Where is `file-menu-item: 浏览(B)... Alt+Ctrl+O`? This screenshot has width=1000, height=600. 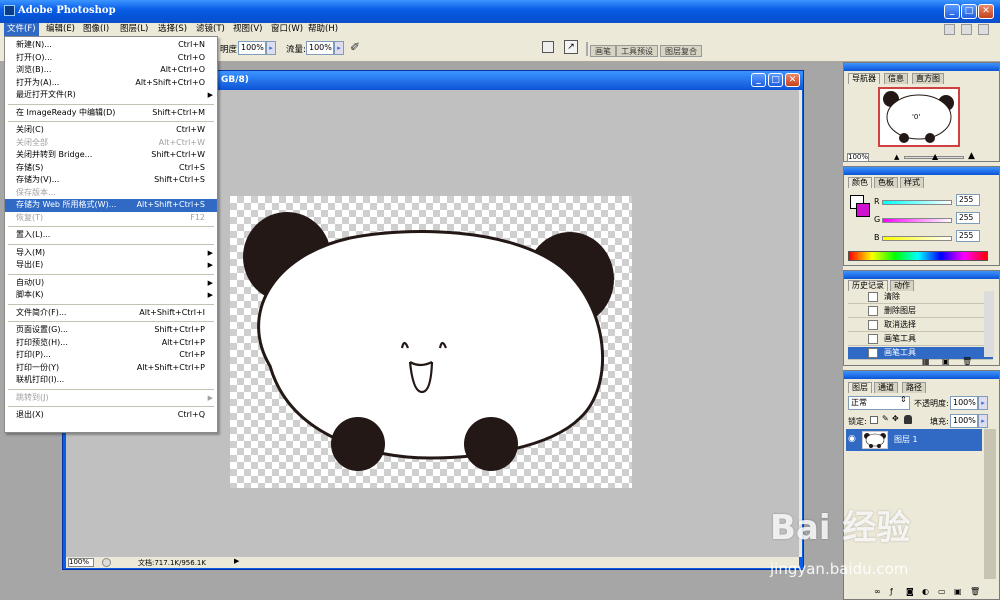
file-menu-item: 浏览(B)... Alt+Ctrl+O is located at coordinates (111, 70).